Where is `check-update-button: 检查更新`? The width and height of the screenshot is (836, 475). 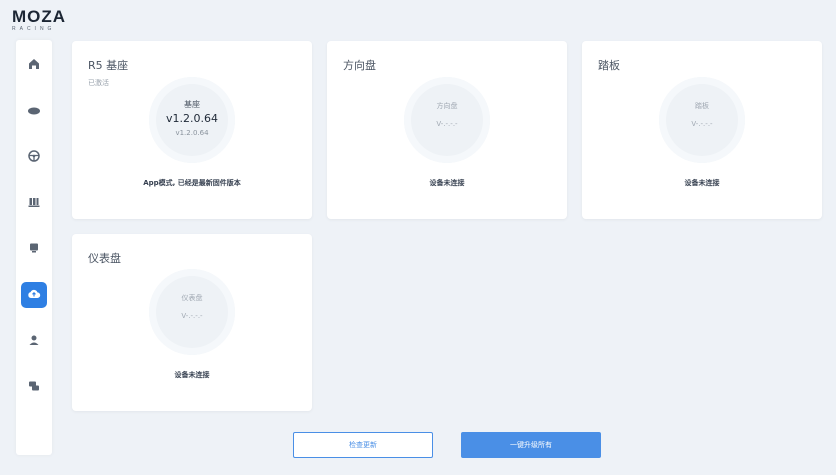 check-update-button: 检查更新 is located at coordinates (363, 445).